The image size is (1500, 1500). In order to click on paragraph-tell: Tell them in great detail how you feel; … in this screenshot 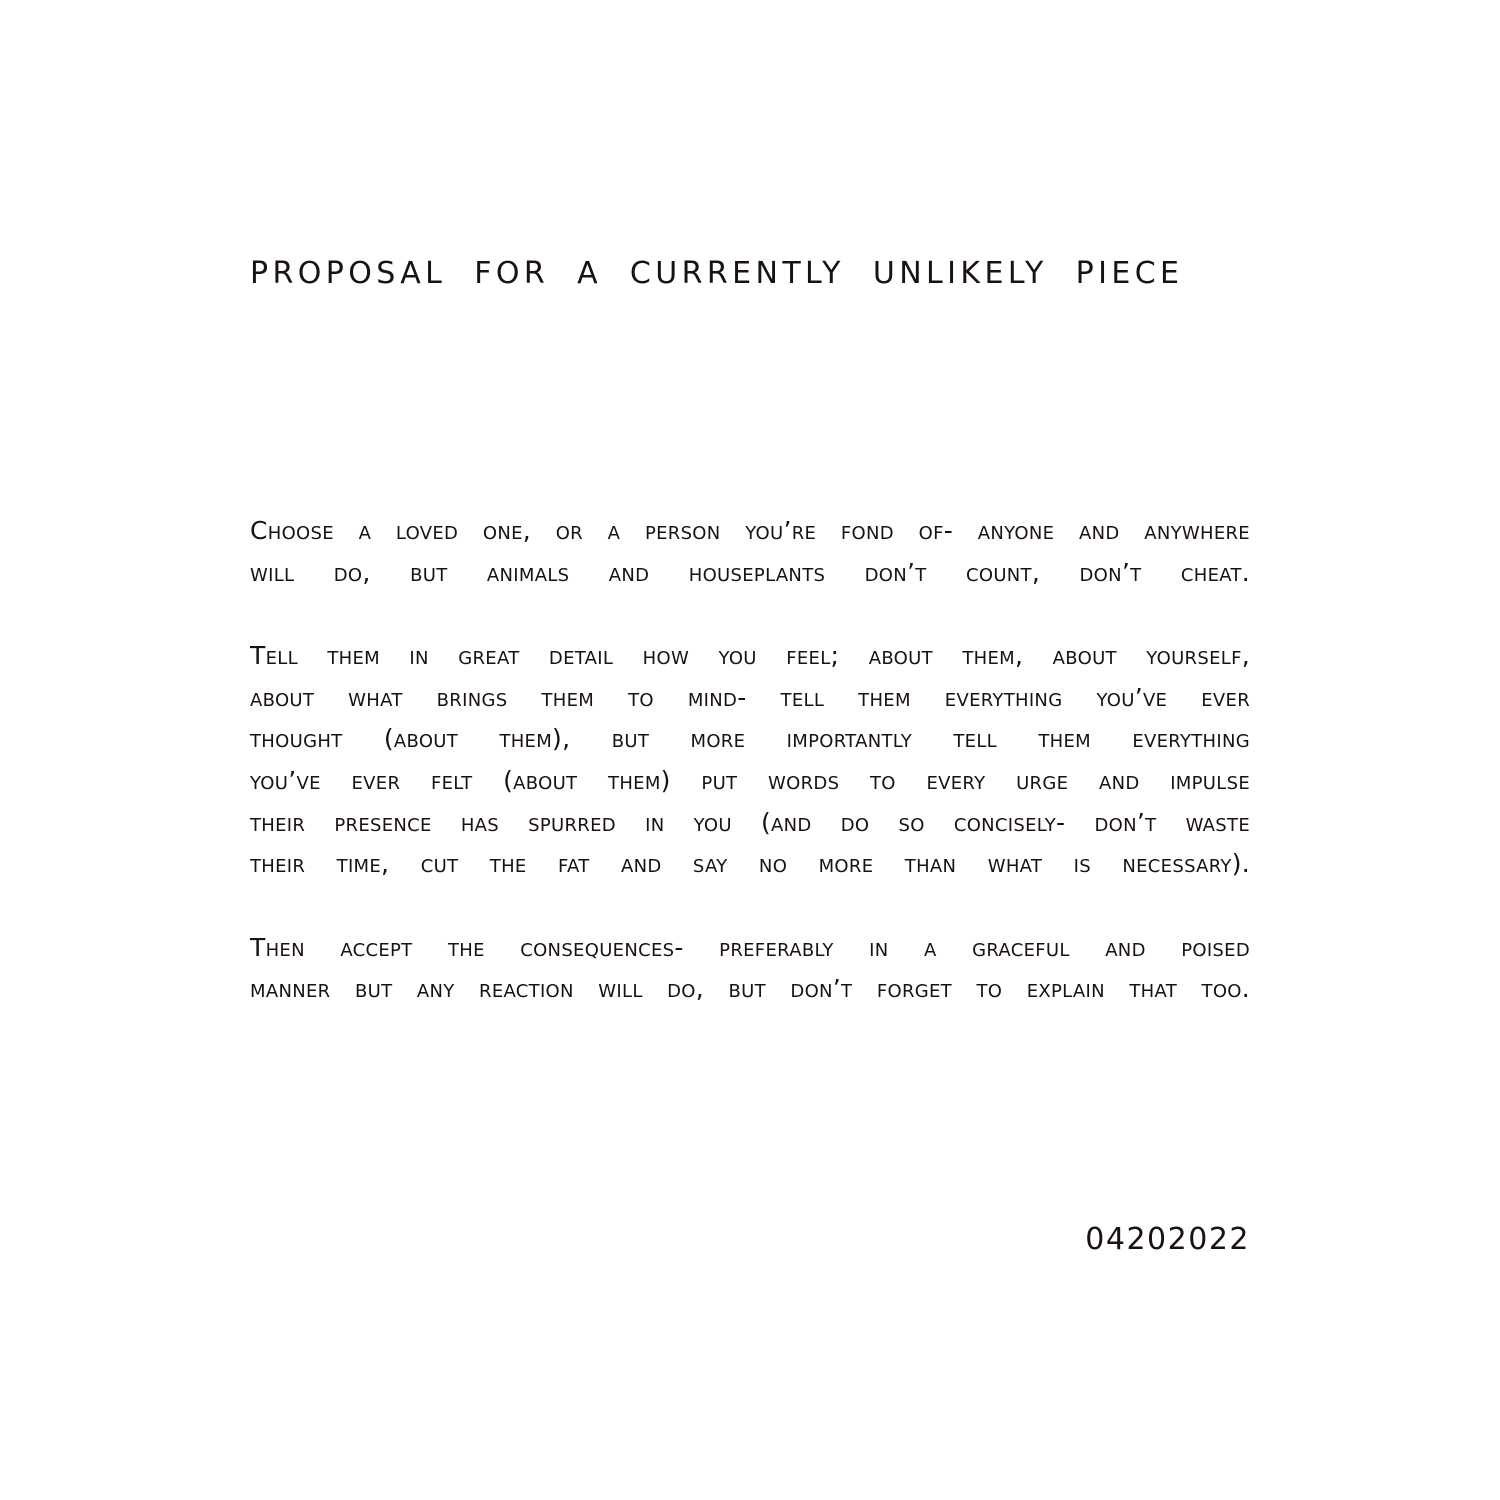, I will do `click(750, 760)`.